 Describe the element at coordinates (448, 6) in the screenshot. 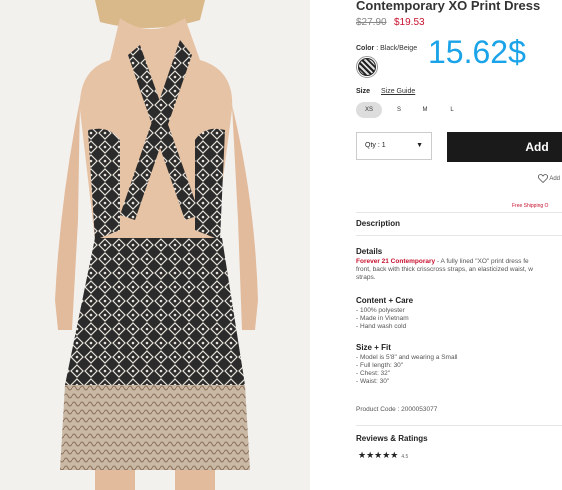

I see `product-title: Contemporary XO Print Dress` at that location.